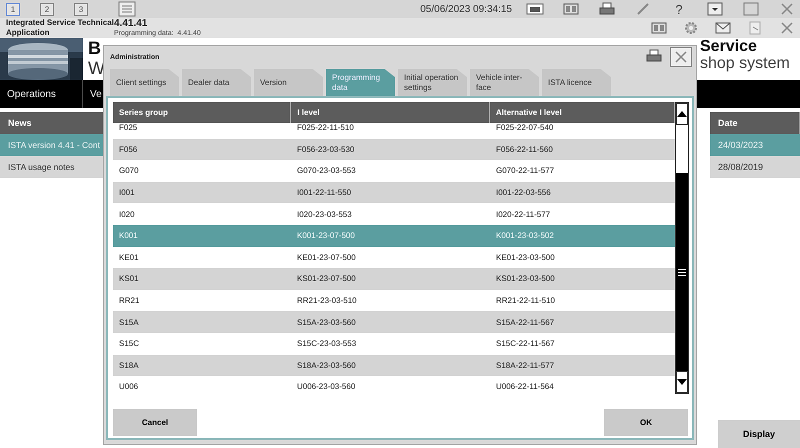 The height and width of the screenshot is (448, 800). I want to click on table-cell-text: I001, so click(127, 193).